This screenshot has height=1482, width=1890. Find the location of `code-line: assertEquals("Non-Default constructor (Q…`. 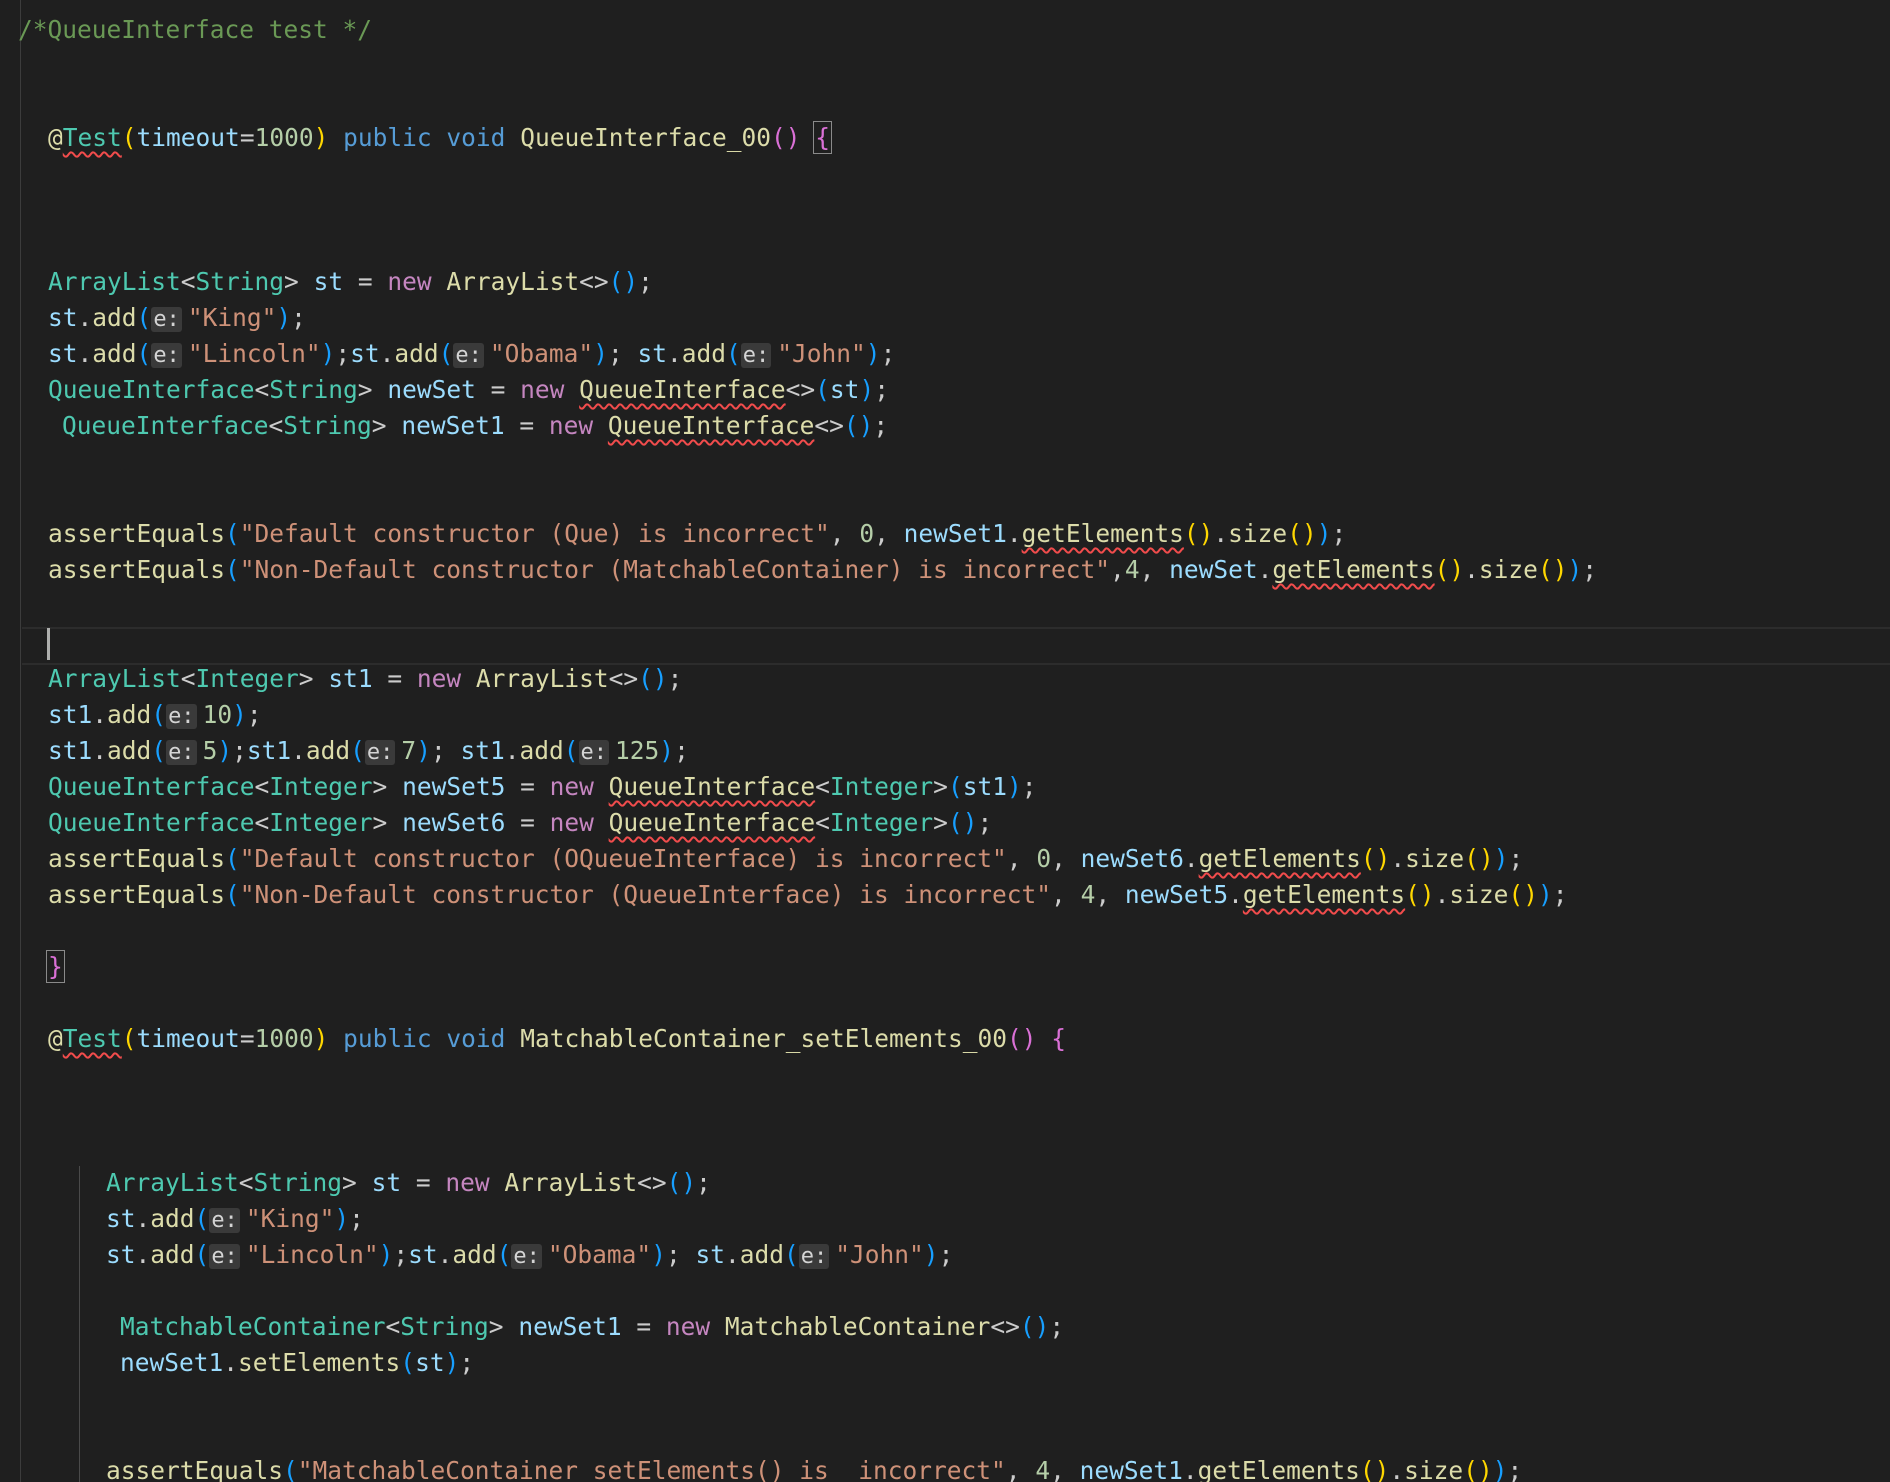

code-line: assertEquals("Non-Default constructor (Q… is located at coordinates (807, 895).